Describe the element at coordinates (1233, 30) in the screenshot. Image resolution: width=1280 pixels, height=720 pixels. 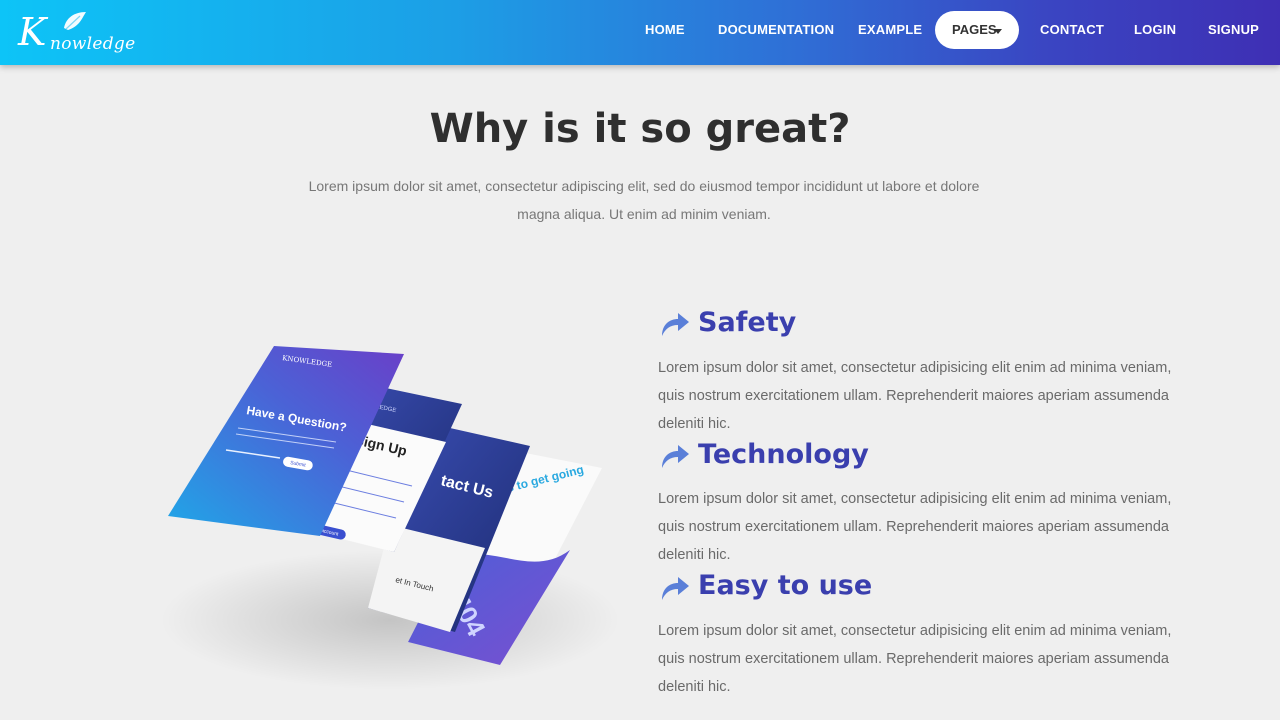
I see `nav-signup: SIGNUP` at that location.